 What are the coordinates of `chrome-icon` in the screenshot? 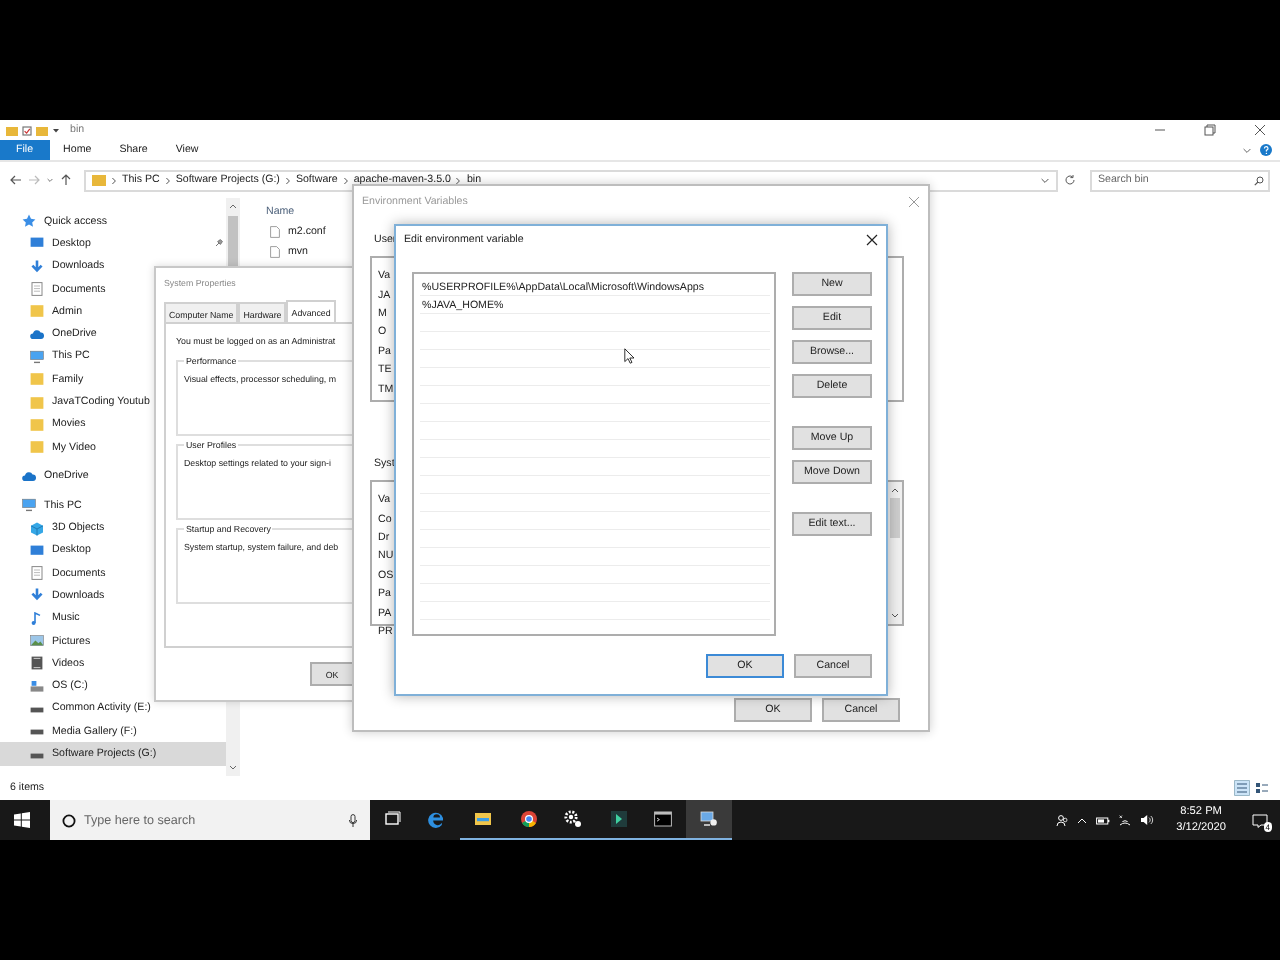 It's located at (528, 819).